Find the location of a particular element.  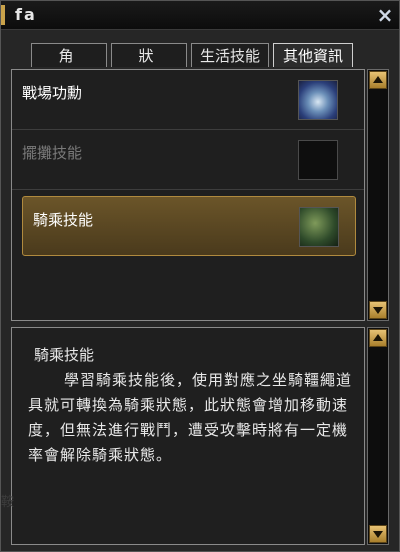

description-title: 騎乘技能 is located at coordinates (64, 355).